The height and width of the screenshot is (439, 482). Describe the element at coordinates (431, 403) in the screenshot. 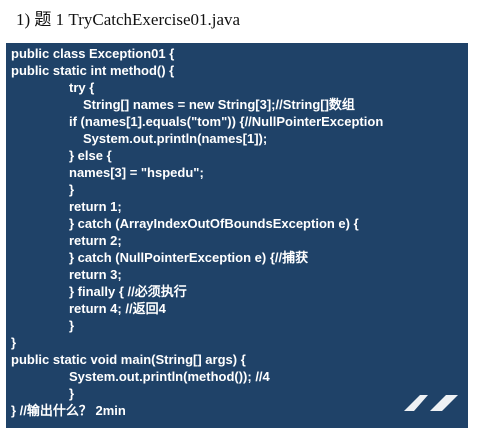

I see `watermark-mark` at that location.